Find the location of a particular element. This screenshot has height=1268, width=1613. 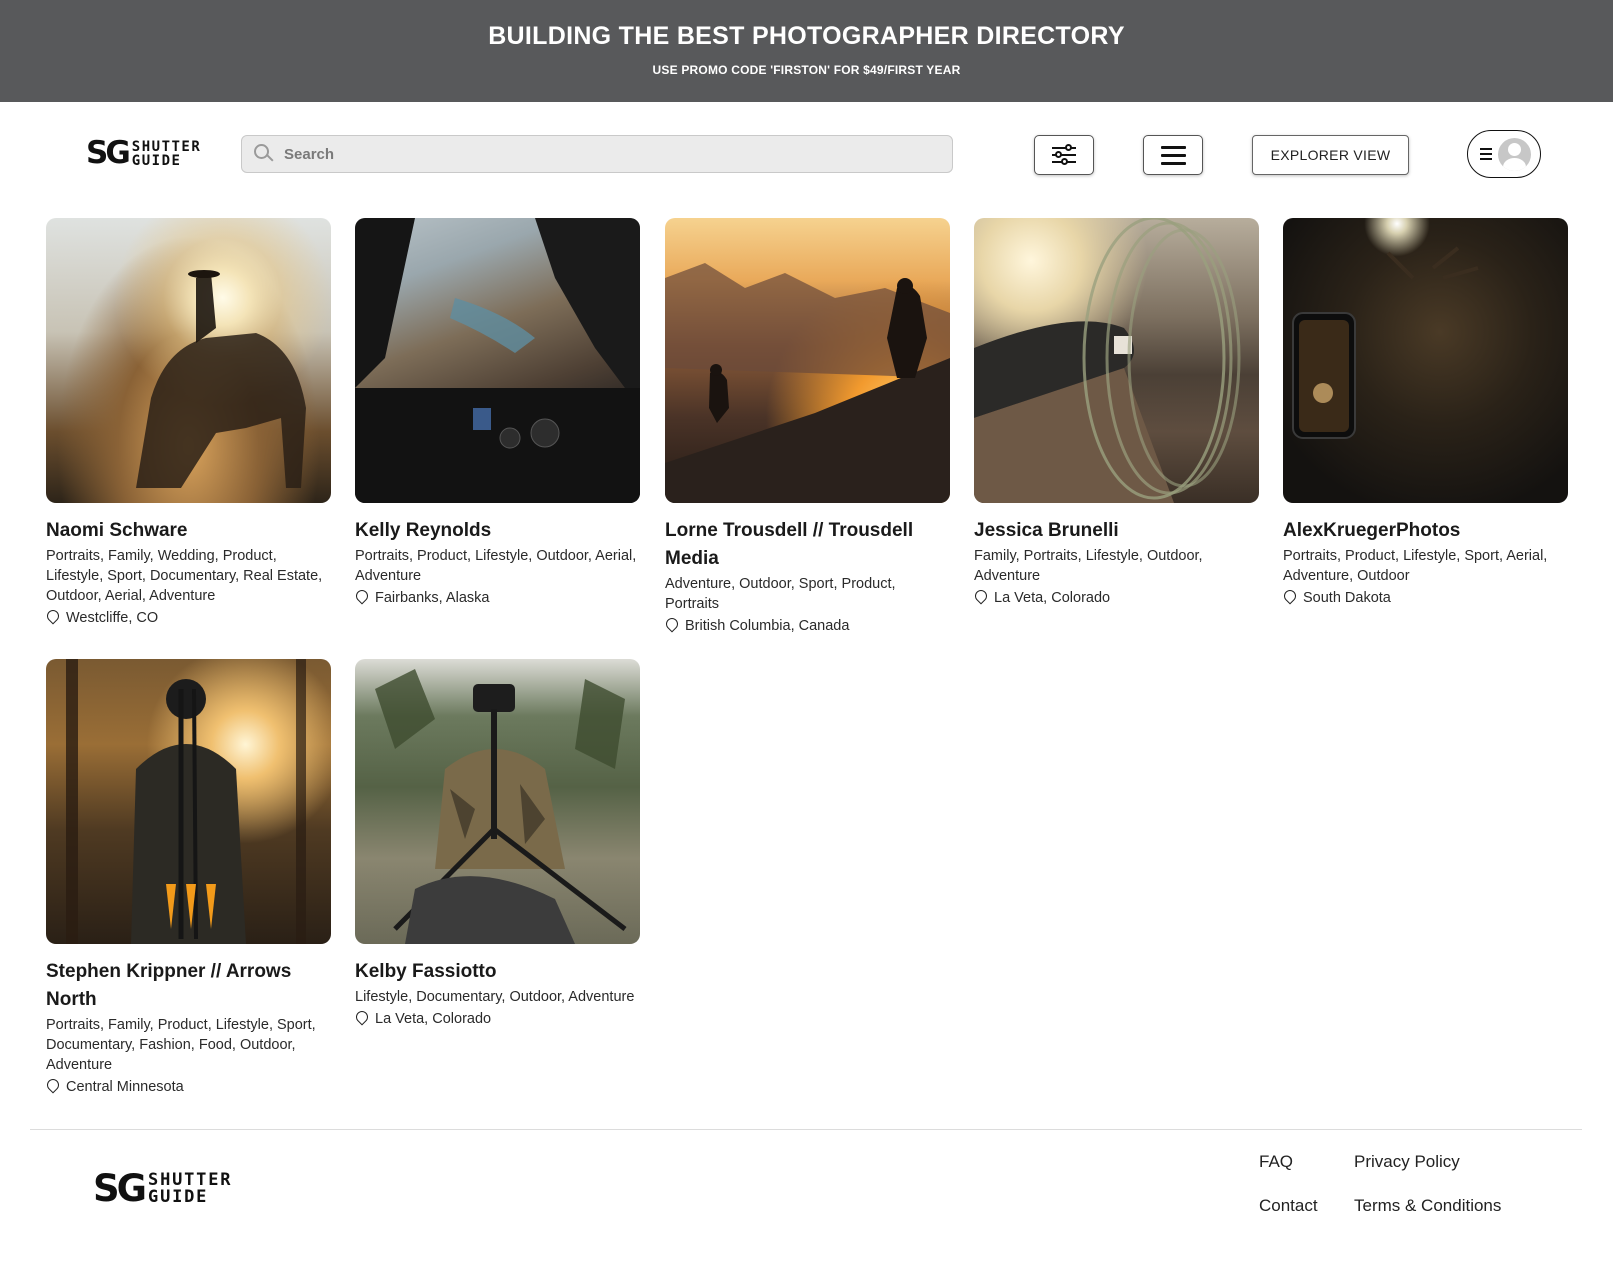

site-header: SG SHUTTER GUIDE EXPLORER VIEW is located at coordinates (806, 155).